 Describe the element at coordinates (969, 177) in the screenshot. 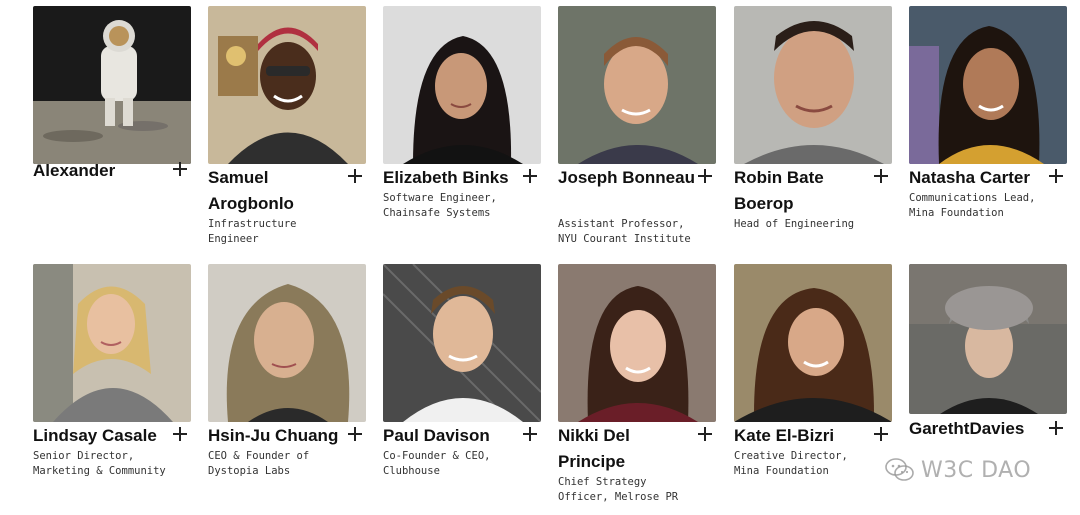

I see `person-name: Natasha Carter` at that location.